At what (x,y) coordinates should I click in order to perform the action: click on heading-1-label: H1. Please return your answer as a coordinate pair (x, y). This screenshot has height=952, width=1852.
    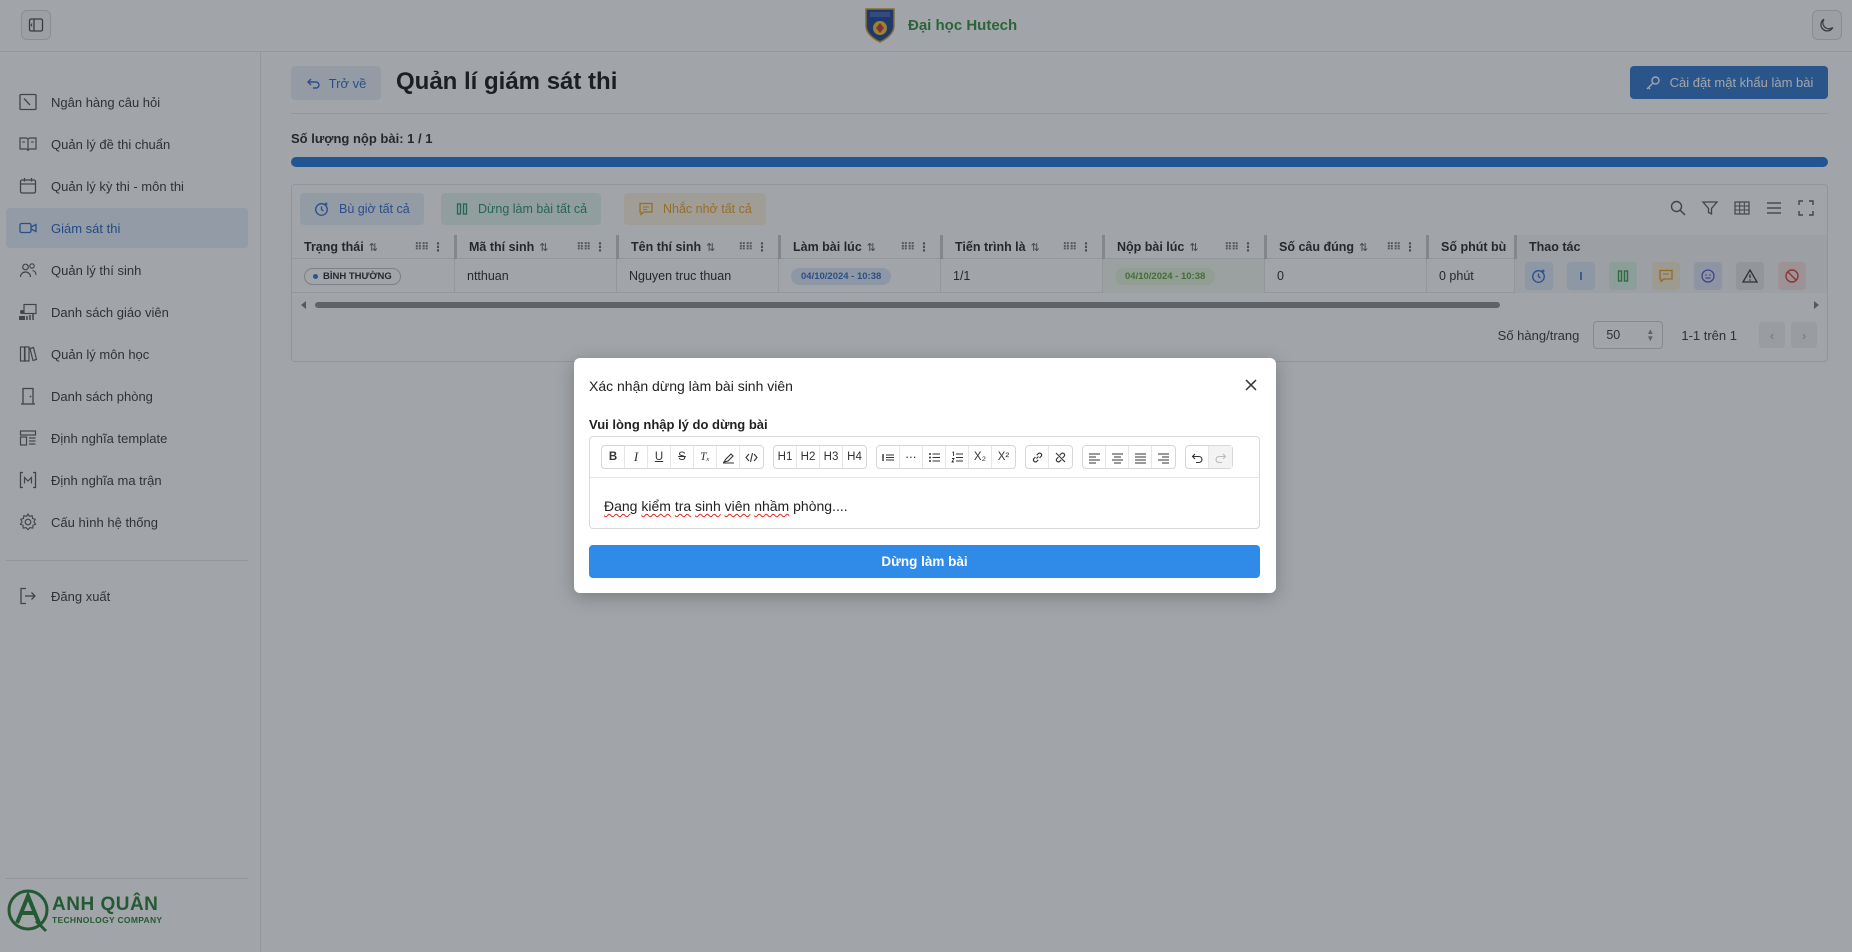
    Looking at the image, I should click on (785, 457).